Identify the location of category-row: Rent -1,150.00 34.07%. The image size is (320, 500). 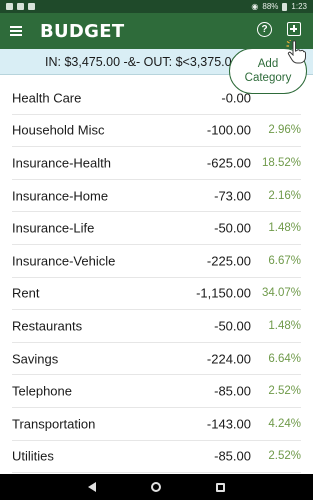
(156, 294).